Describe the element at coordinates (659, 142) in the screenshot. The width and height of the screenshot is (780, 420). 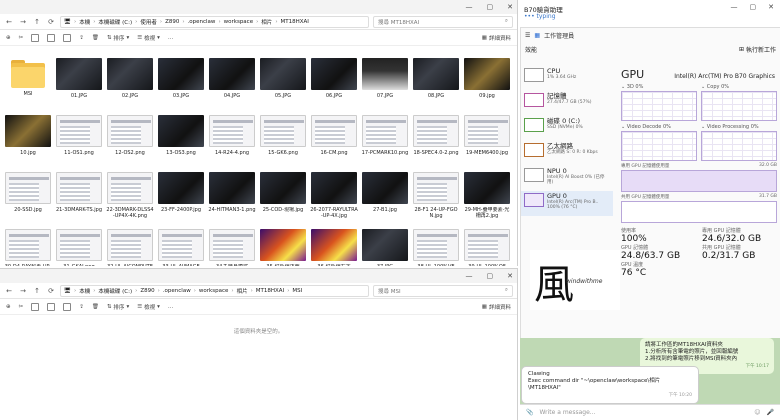
I see `engine-graph-video-decode: ⌄ Video Decode 0%` at that location.